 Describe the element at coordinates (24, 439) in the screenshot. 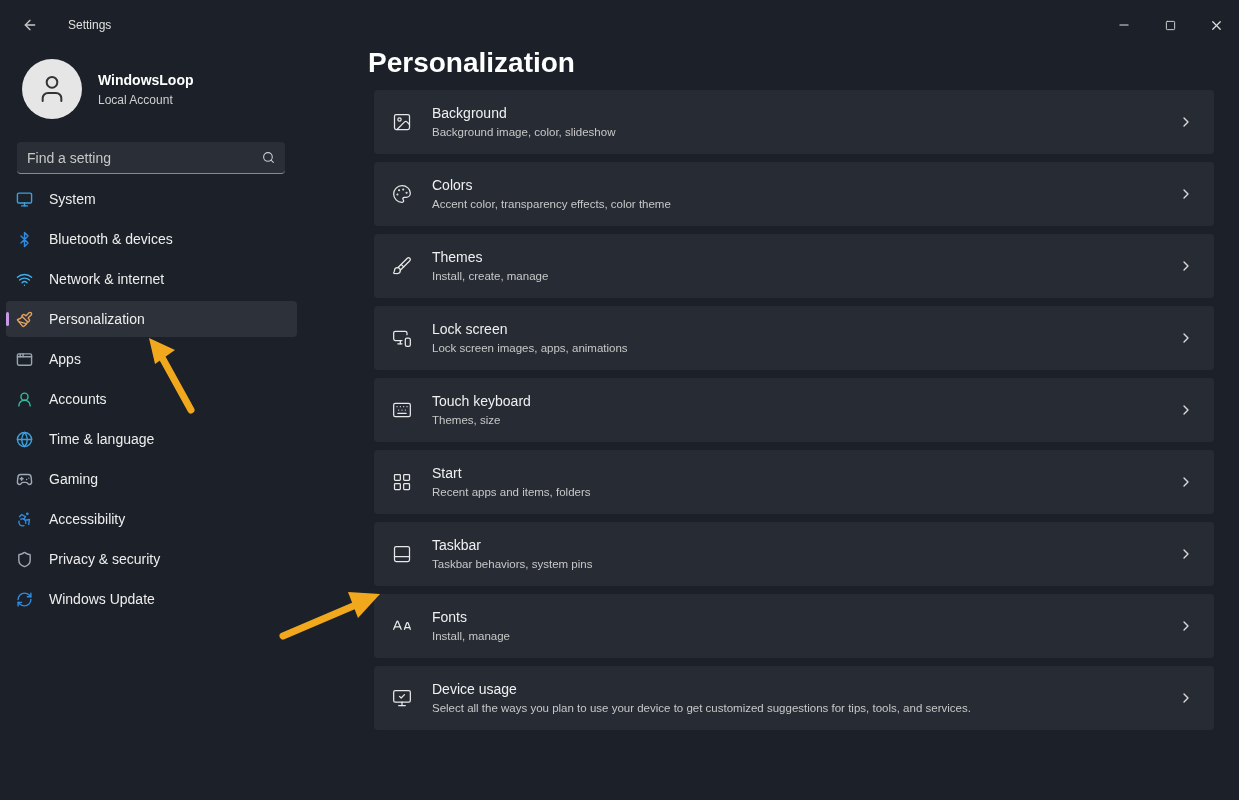

I see `globe-clock-icon` at that location.